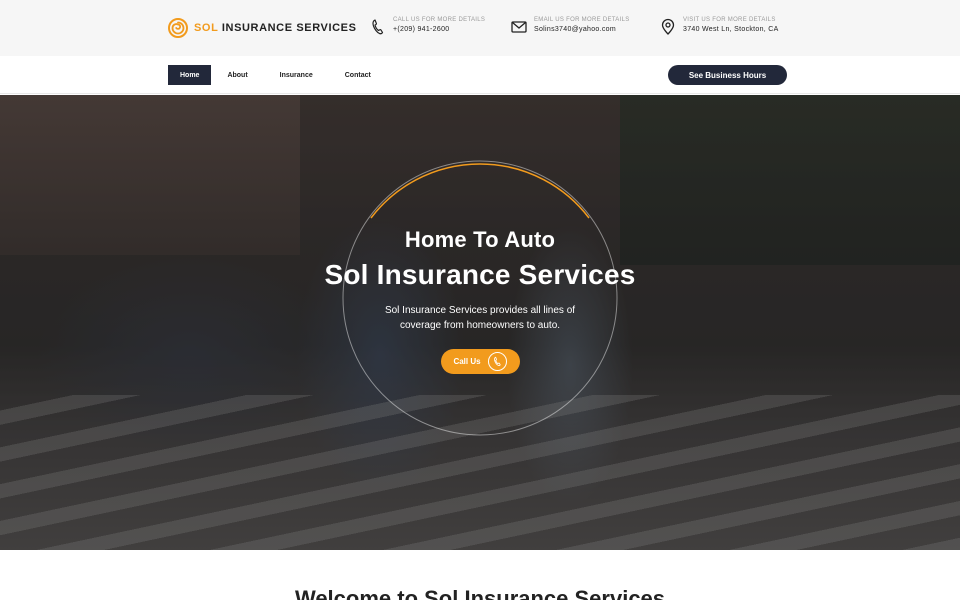 The width and height of the screenshot is (960, 600). I want to click on welcome-section: Welcome to Sol Insurance Services, so click(480, 575).